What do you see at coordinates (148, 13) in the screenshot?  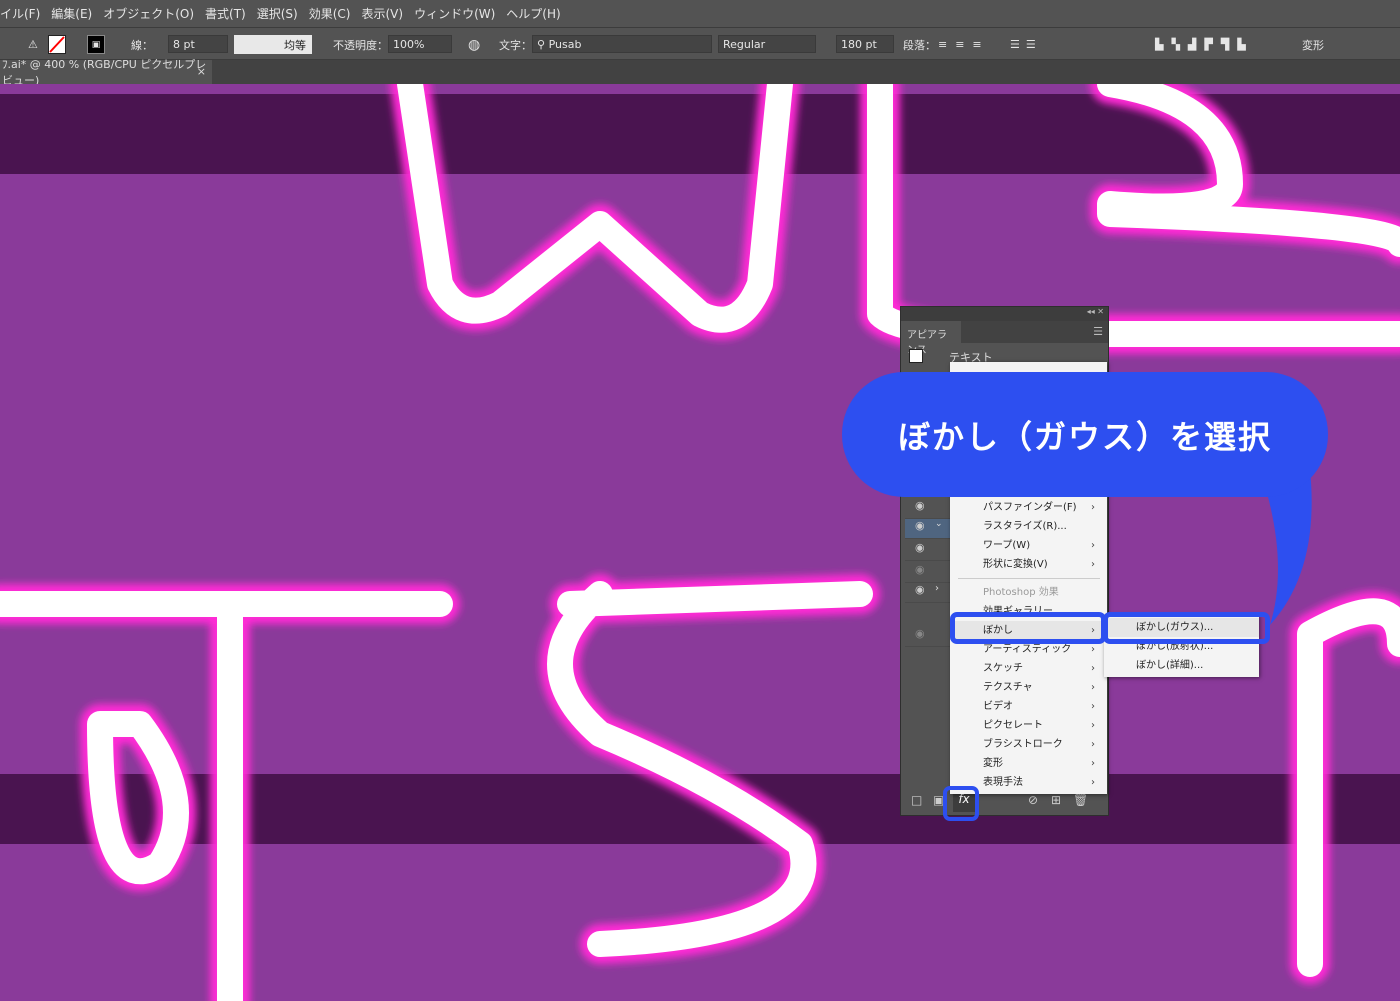 I see `menu-object: オブジェクト(O)` at bounding box center [148, 13].